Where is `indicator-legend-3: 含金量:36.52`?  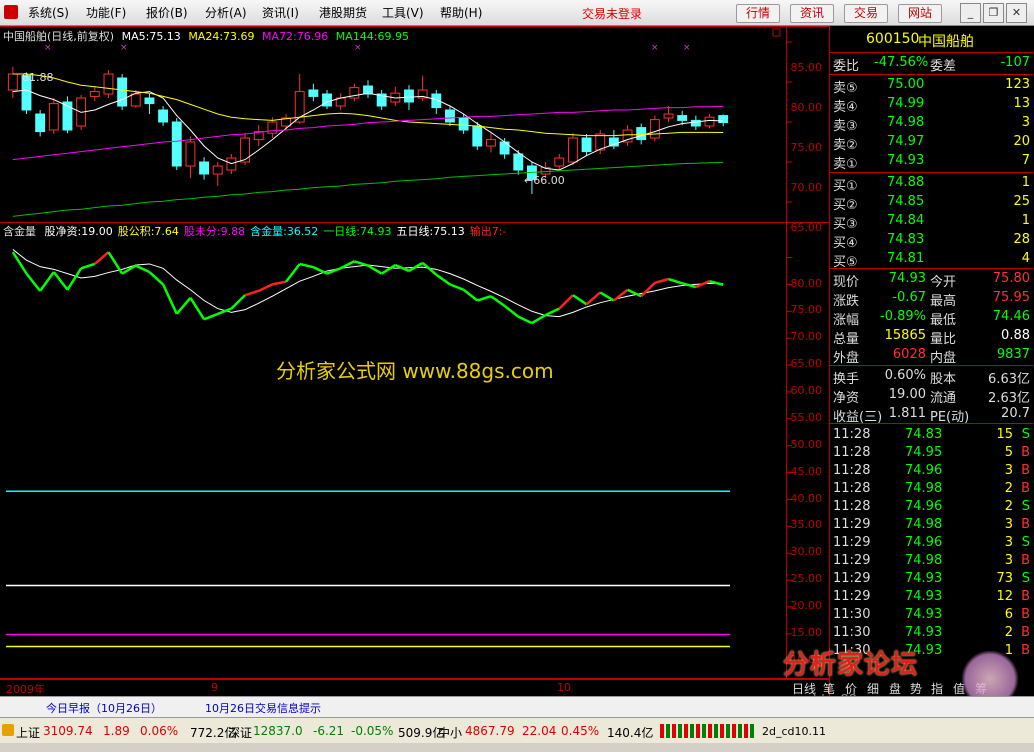 indicator-legend-3: 含金量:36.52 is located at coordinates (284, 231).